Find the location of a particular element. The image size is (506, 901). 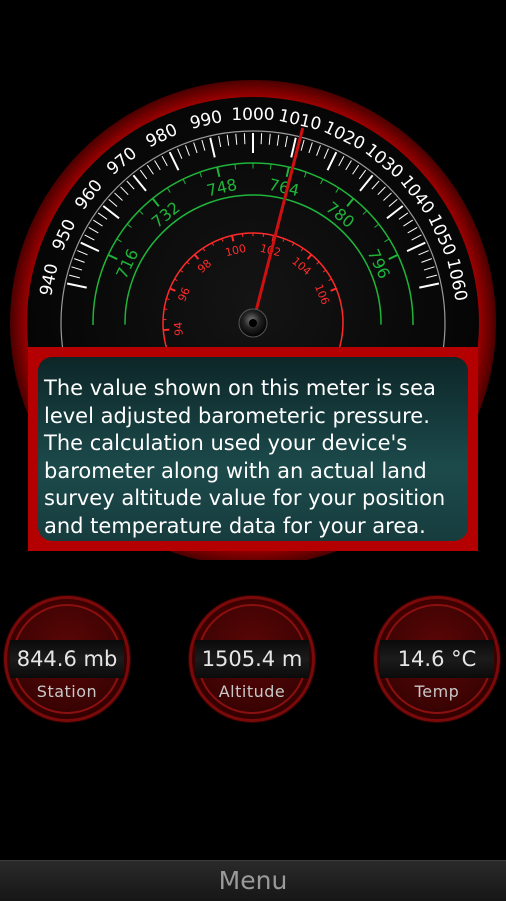

temperature-value: 14.6 °C is located at coordinates (437, 659).